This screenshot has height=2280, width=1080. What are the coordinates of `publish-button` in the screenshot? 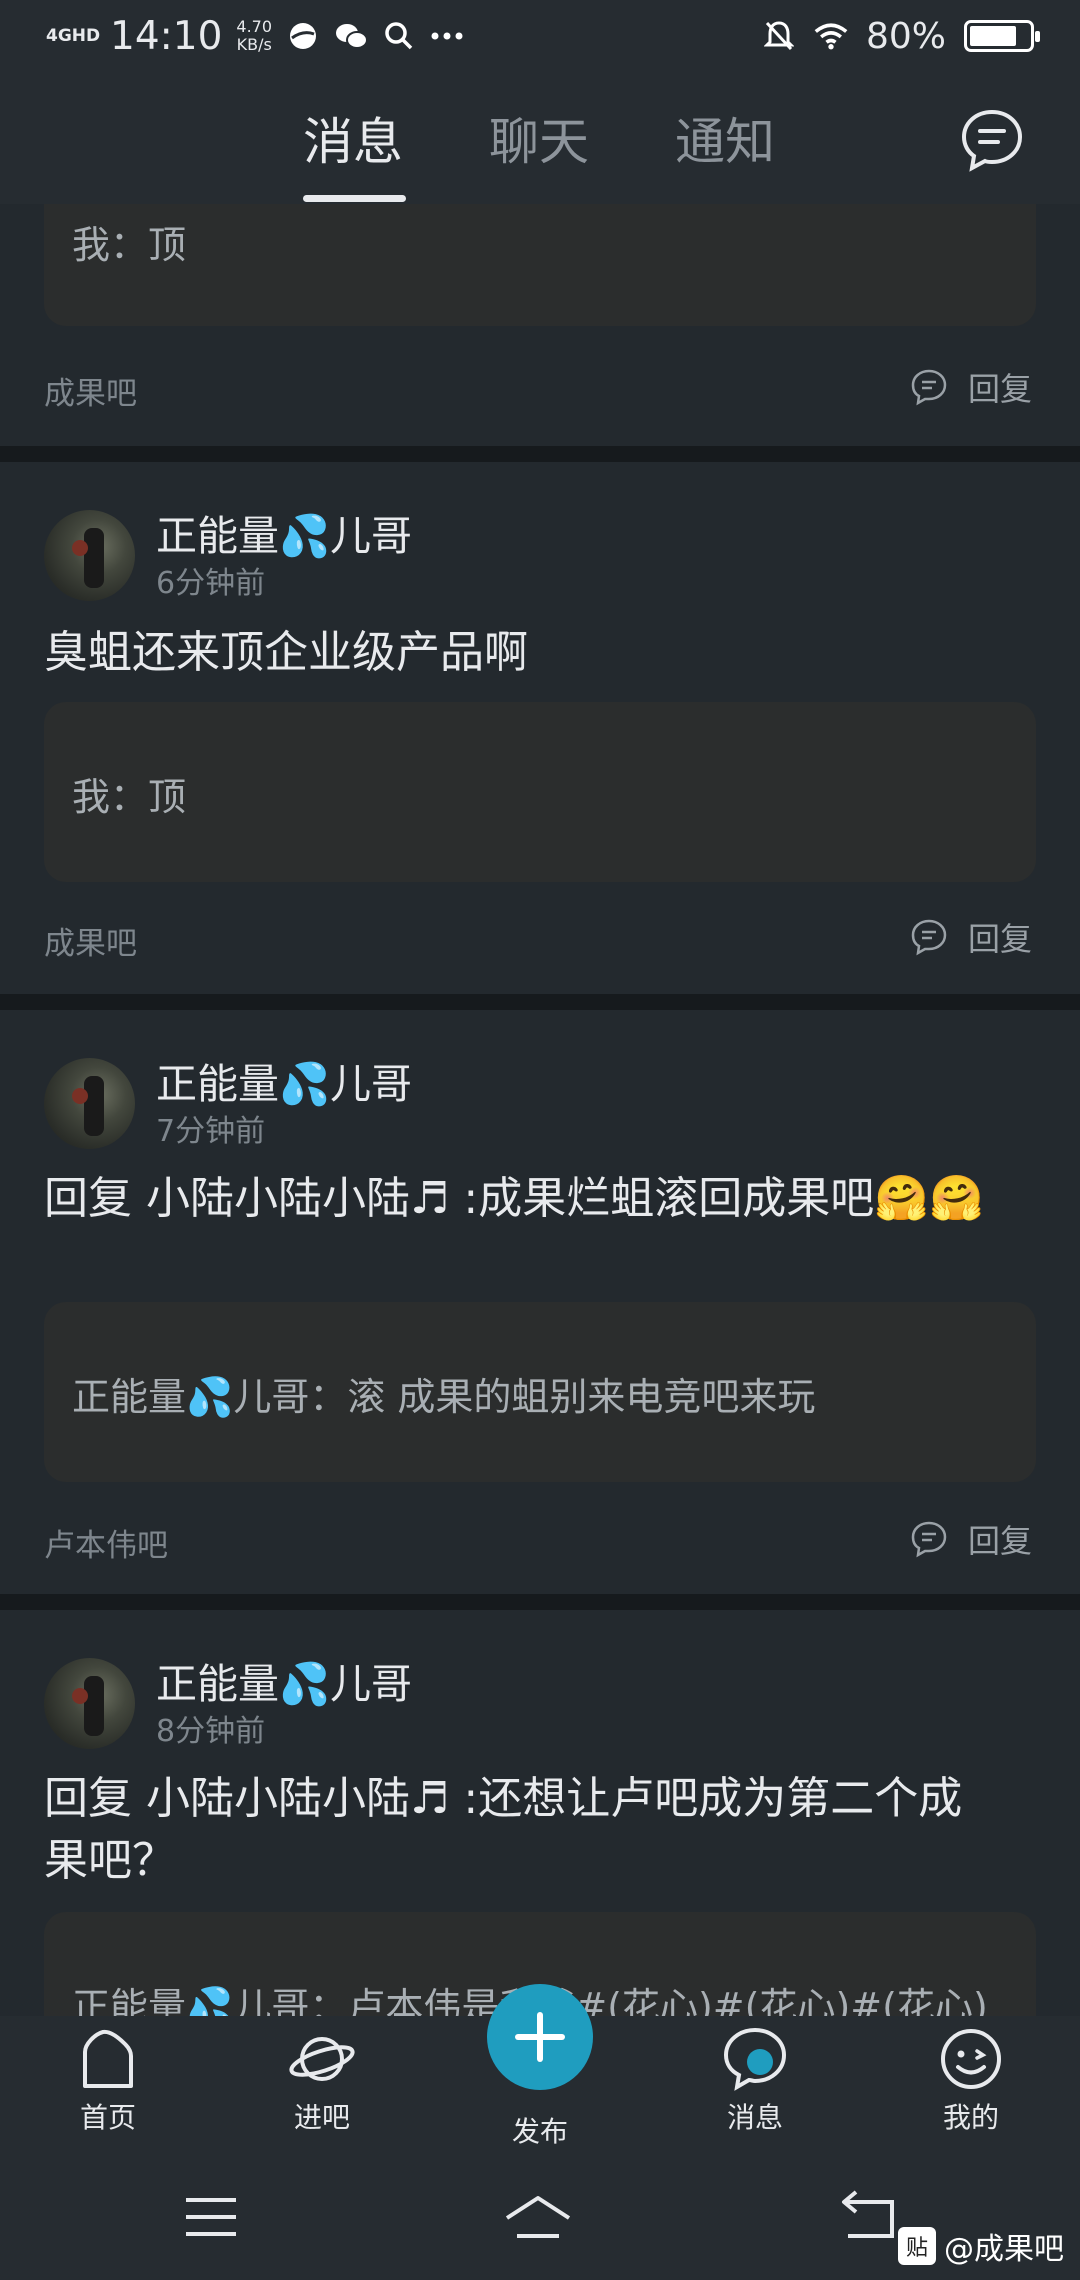 It's located at (540, 2037).